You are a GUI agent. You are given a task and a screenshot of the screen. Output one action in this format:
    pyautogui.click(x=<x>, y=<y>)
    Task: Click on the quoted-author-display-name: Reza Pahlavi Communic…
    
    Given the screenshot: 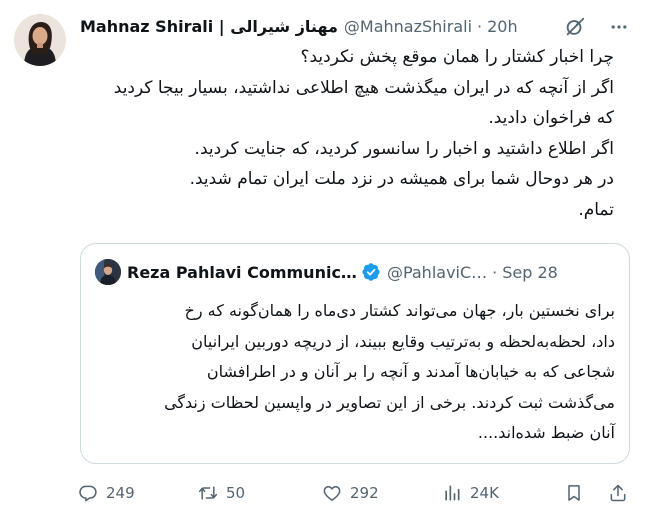 What is the action you would take?
    pyautogui.click(x=242, y=272)
    